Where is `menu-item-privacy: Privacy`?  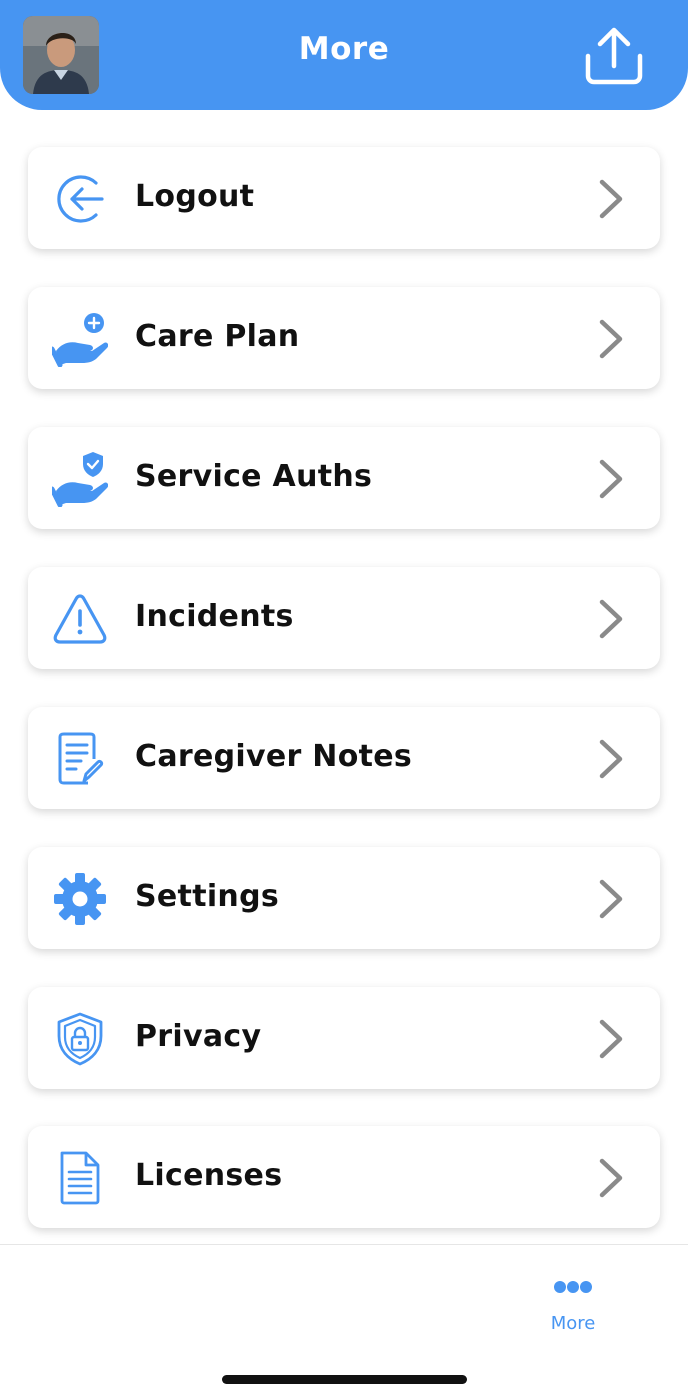 menu-item-privacy: Privacy is located at coordinates (344, 1038).